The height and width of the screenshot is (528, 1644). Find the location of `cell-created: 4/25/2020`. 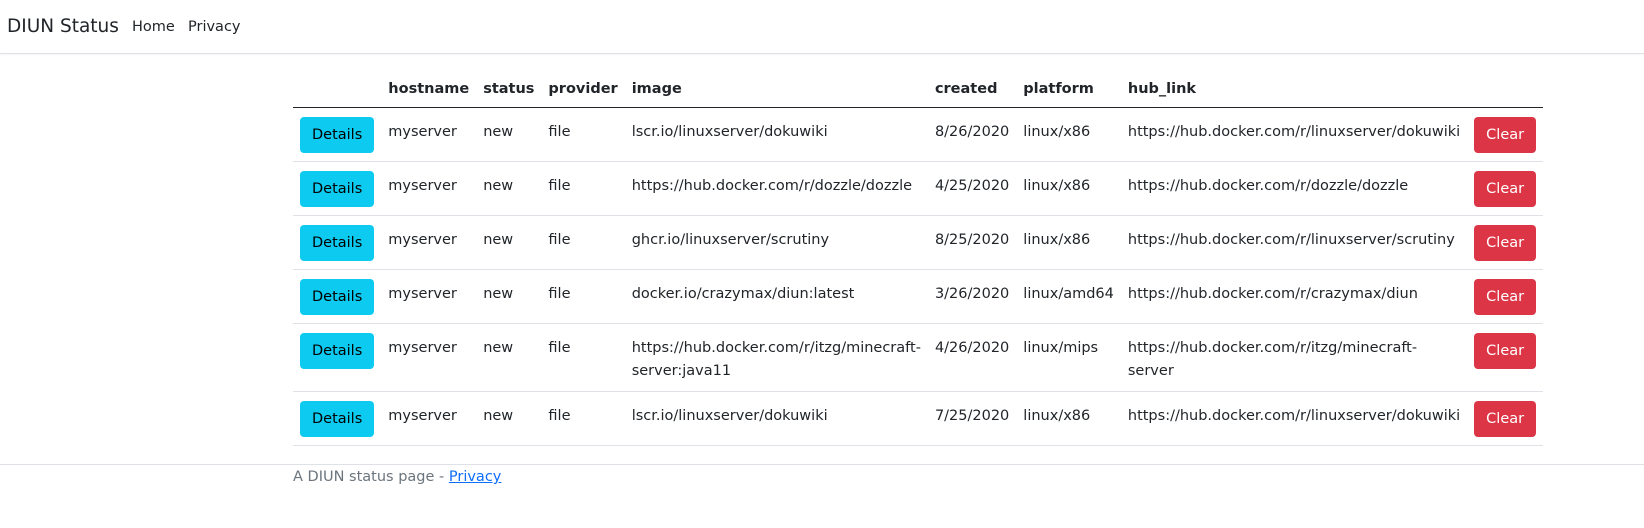

cell-created: 4/25/2020 is located at coordinates (972, 188).